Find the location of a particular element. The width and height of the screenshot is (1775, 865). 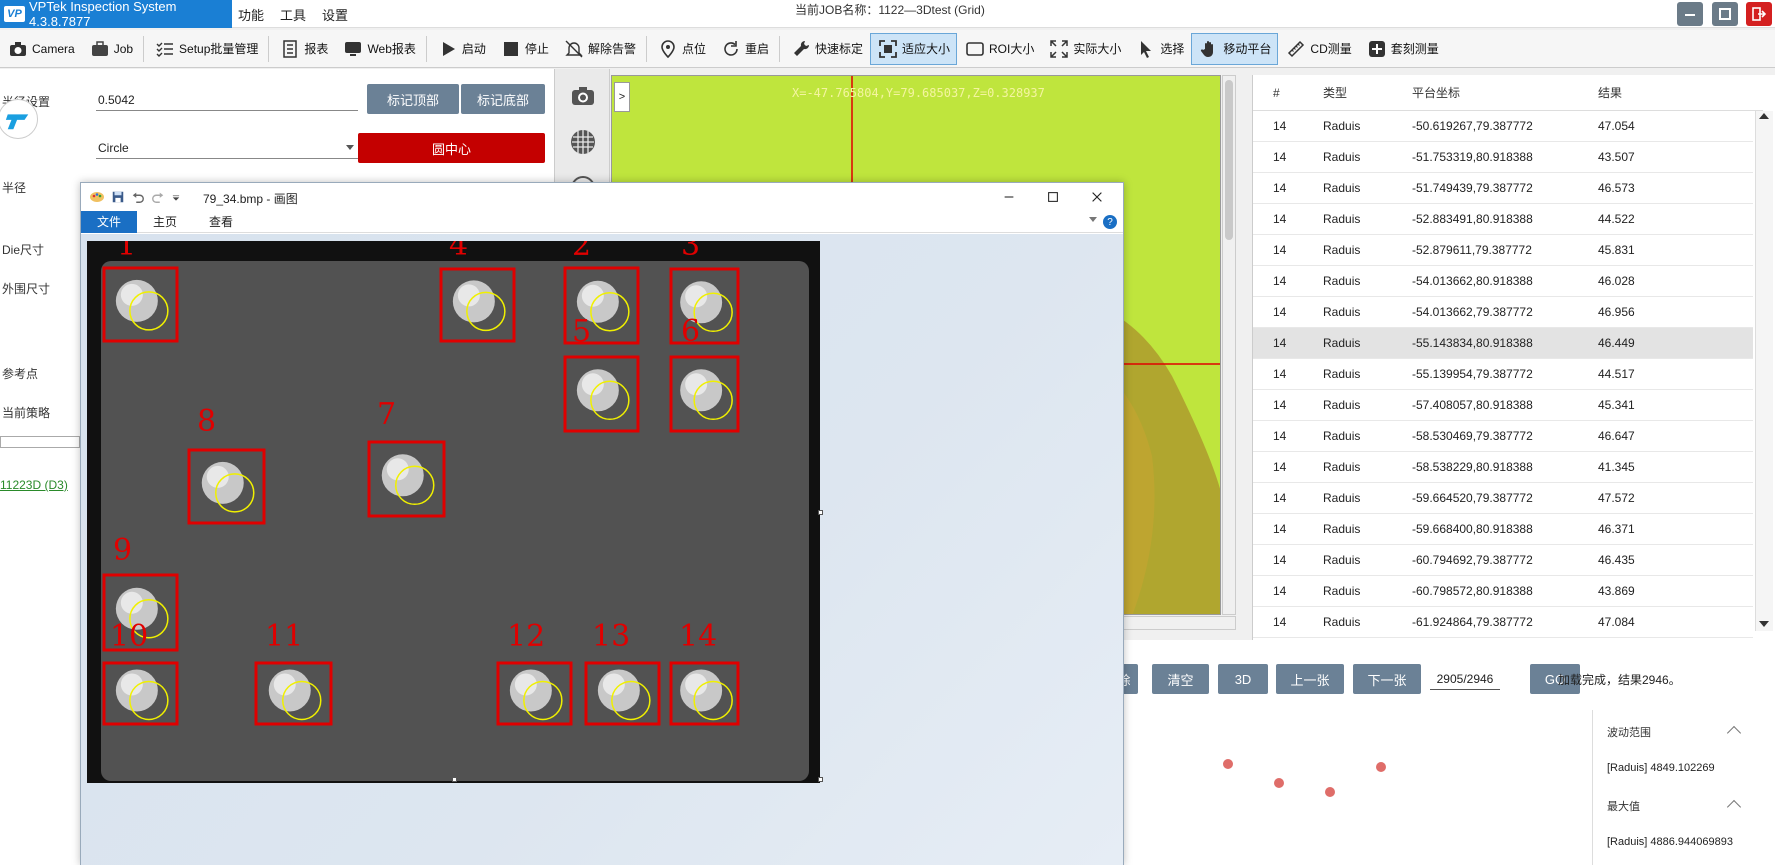

table-row: 14 Raduis -50.619267,79.387772 47.054 is located at coordinates (1503, 126).